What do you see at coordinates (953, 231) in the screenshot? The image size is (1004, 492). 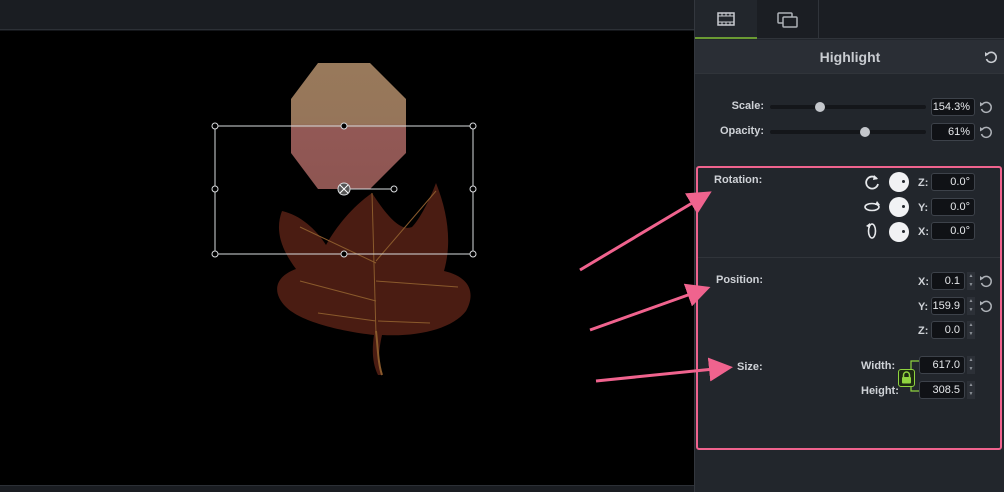 I see `rotation-x-field: 0.0°` at bounding box center [953, 231].